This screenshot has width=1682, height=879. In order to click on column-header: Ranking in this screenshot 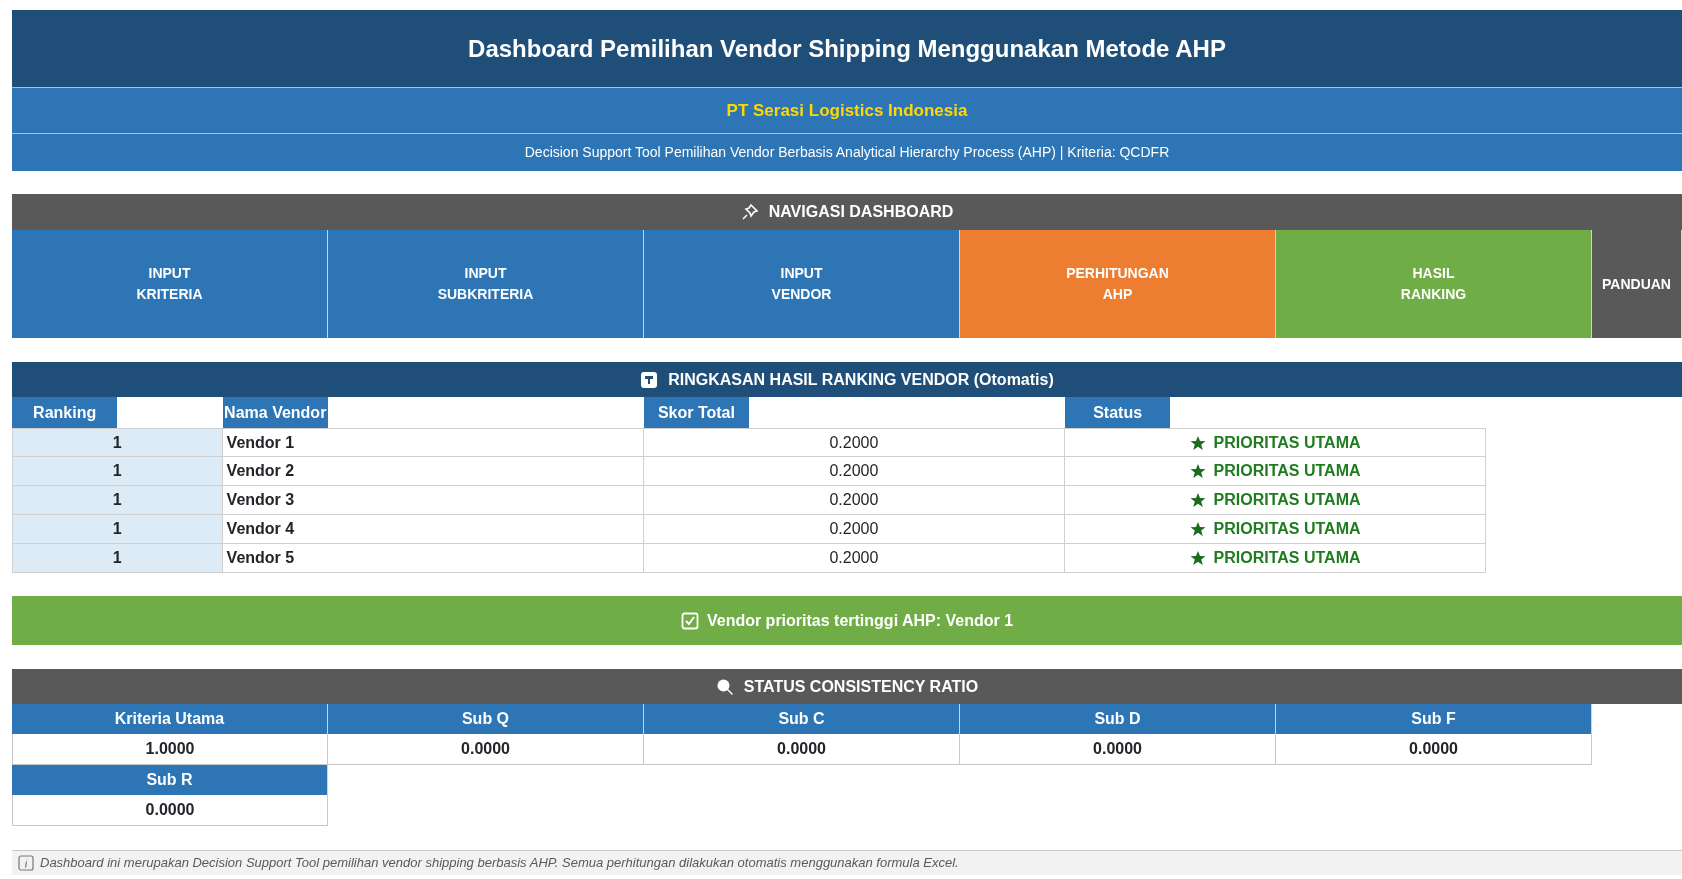, I will do `click(65, 412)`.